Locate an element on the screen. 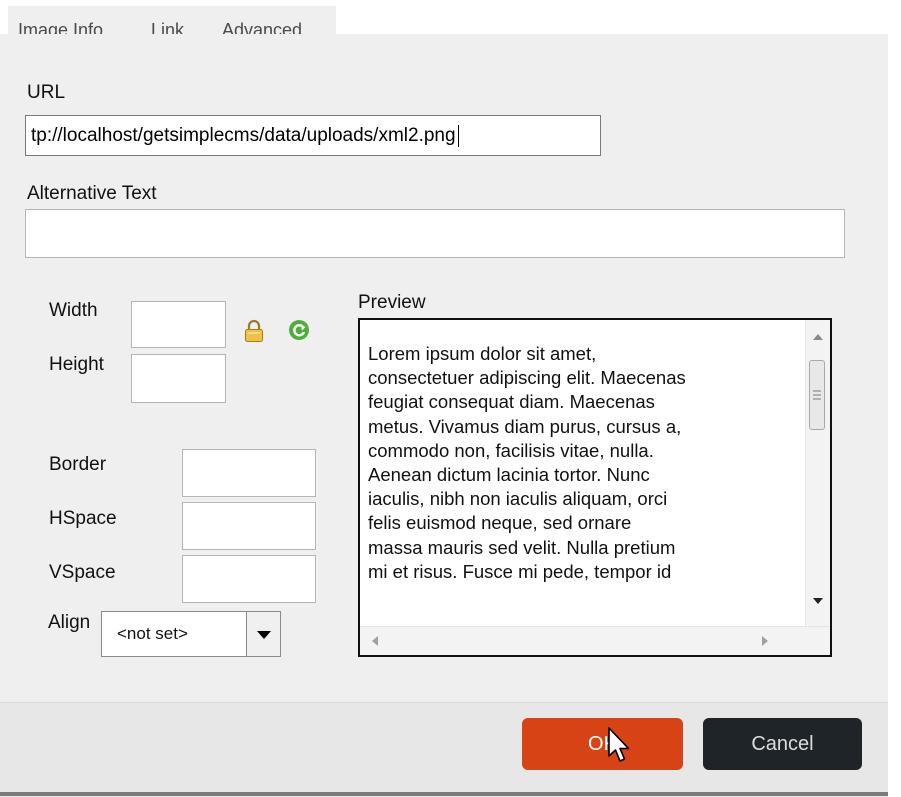  border-input is located at coordinates (249, 473).